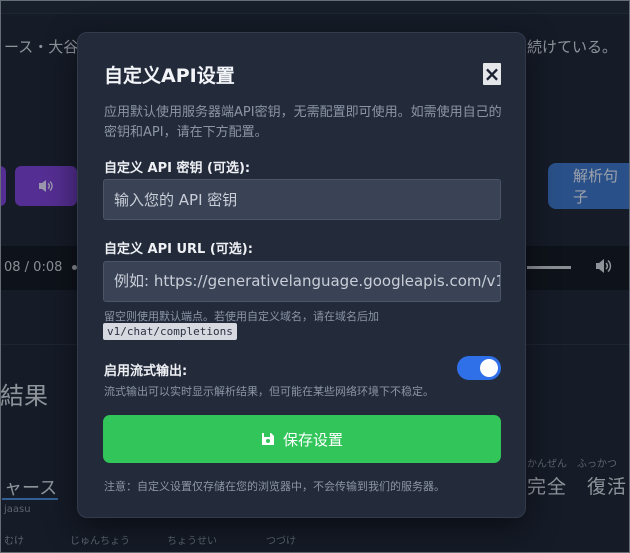 The image size is (630, 553). What do you see at coordinates (269, 391) in the screenshot?
I see `stream-description: 流式输出可以实时显示解析结果，但可能在某些网络环境下不稳定。` at bounding box center [269, 391].